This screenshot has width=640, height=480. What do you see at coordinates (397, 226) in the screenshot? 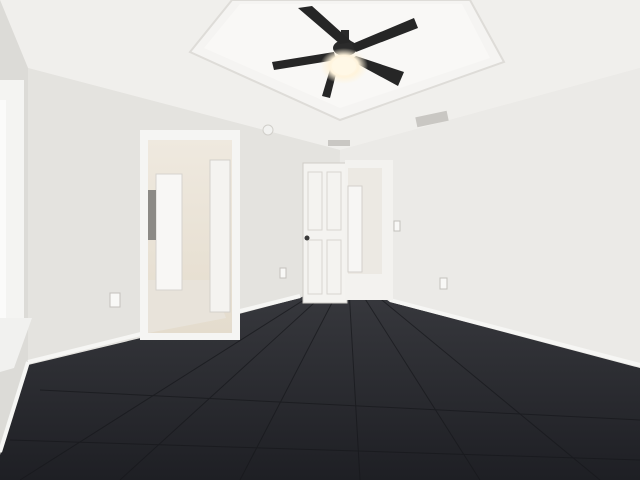
I see `light-switch-icon` at bounding box center [397, 226].